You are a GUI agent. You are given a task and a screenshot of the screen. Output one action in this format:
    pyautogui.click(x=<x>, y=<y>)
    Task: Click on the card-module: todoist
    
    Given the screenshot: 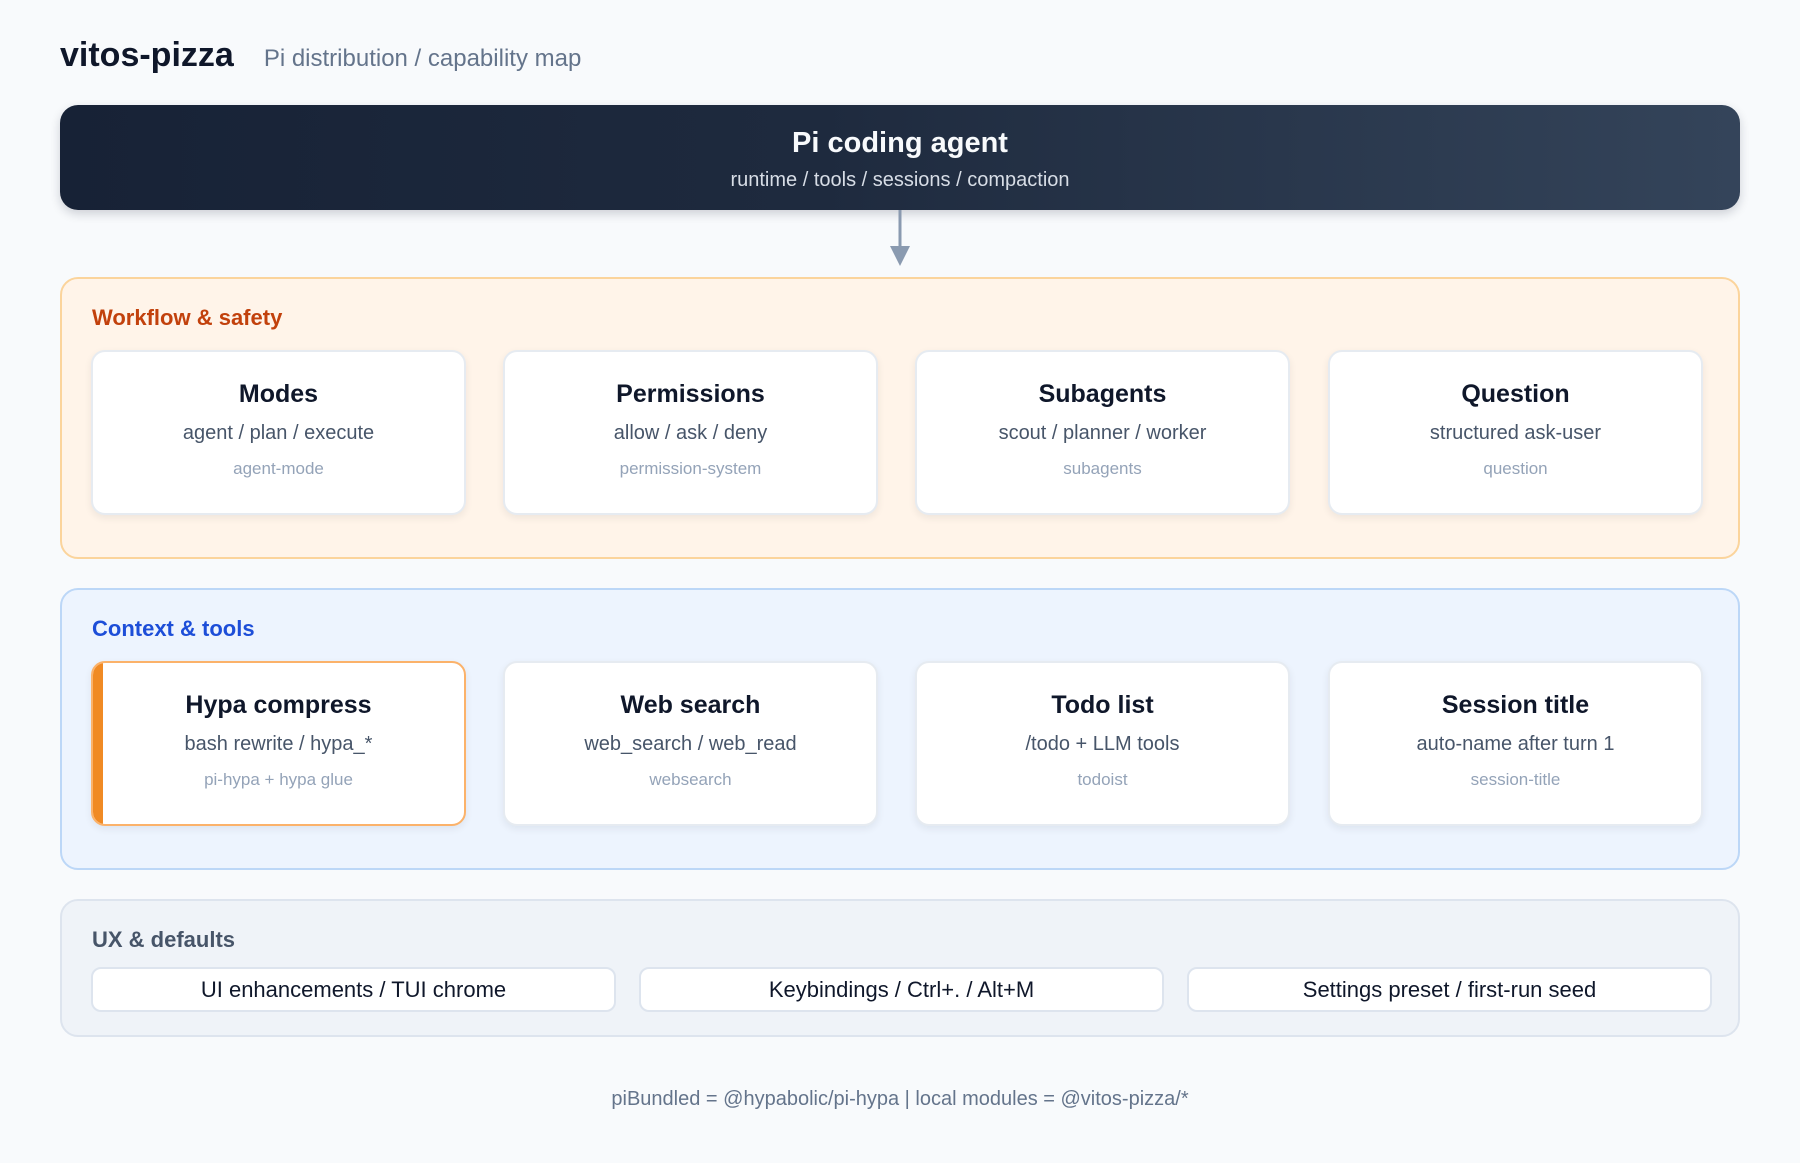 What is the action you would take?
    pyautogui.click(x=1102, y=779)
    